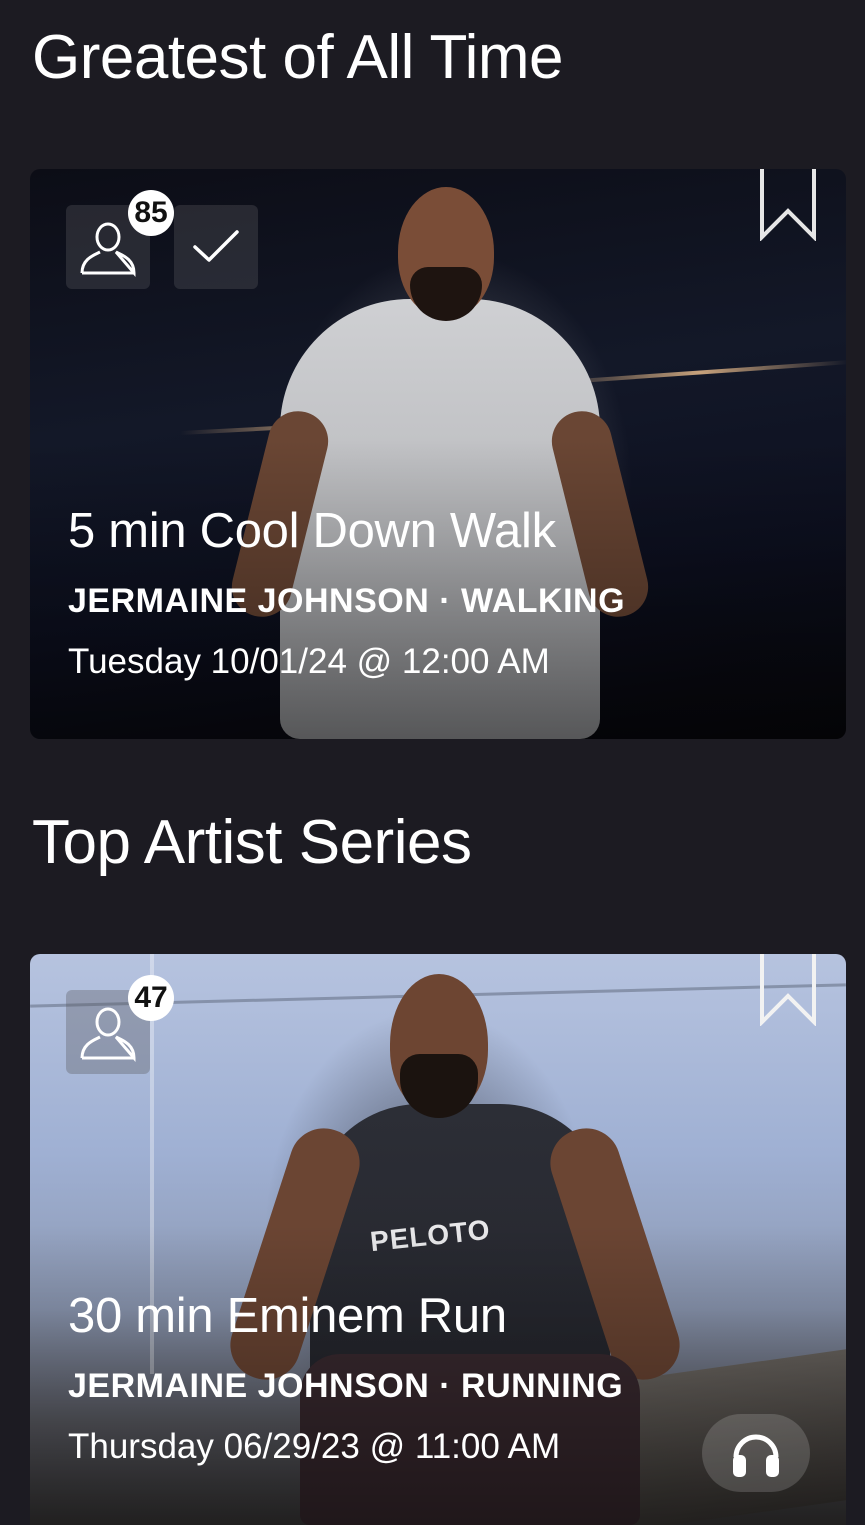 This screenshot has width=865, height=1525. Describe the element at coordinates (151, 213) in the screenshot. I see `friends-count-badge: 85` at that location.